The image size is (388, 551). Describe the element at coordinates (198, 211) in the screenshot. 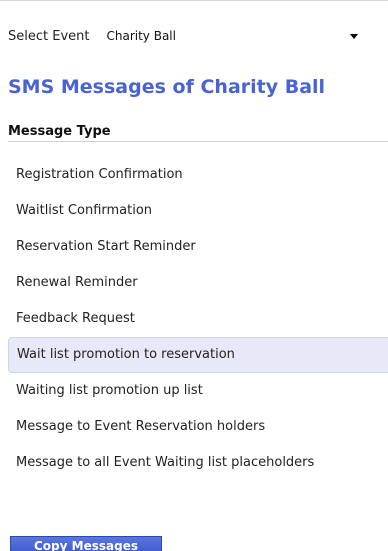

I see `message-type-item: Waitlist Confirmation` at that location.